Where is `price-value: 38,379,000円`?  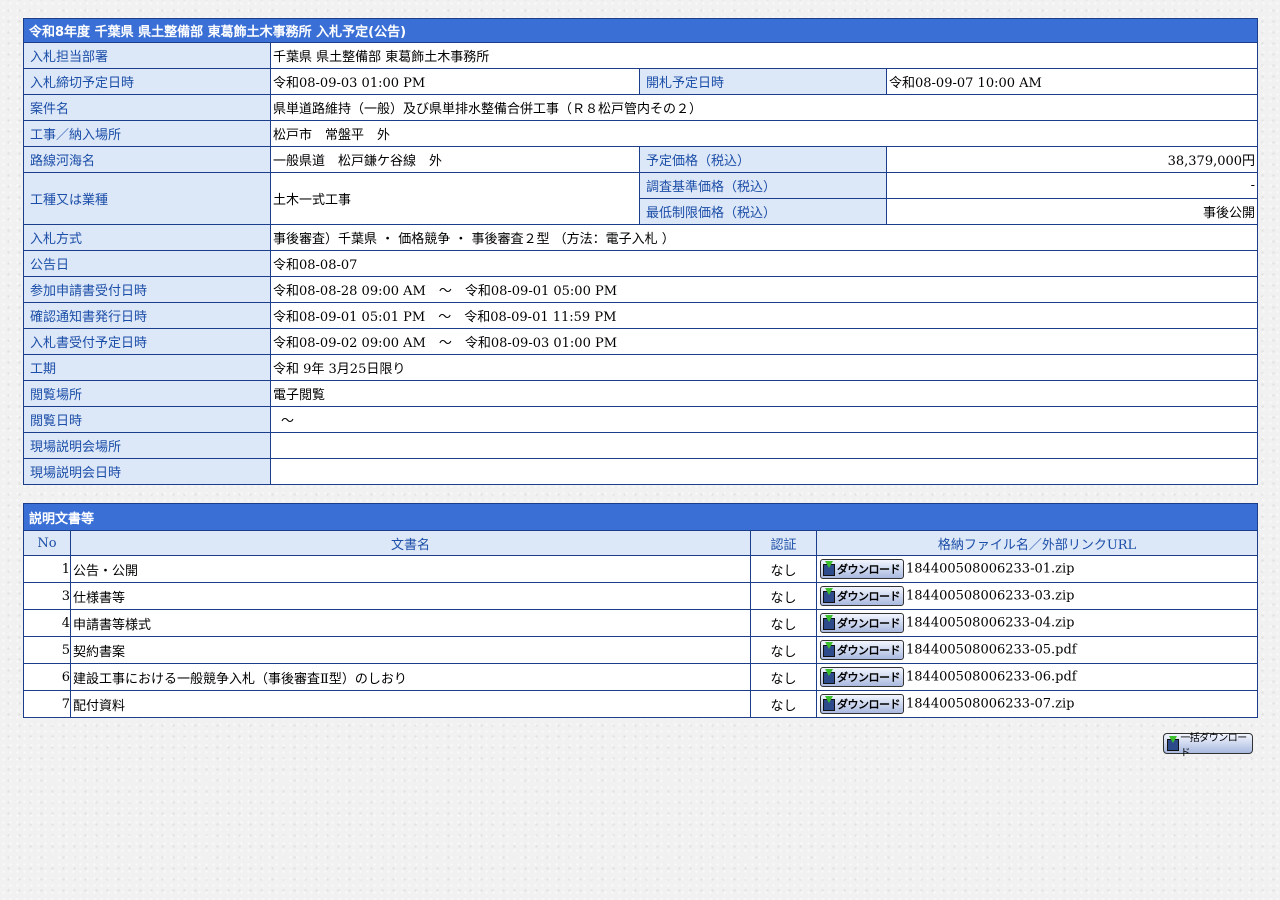
price-value: 38,379,000円 is located at coordinates (1072, 159).